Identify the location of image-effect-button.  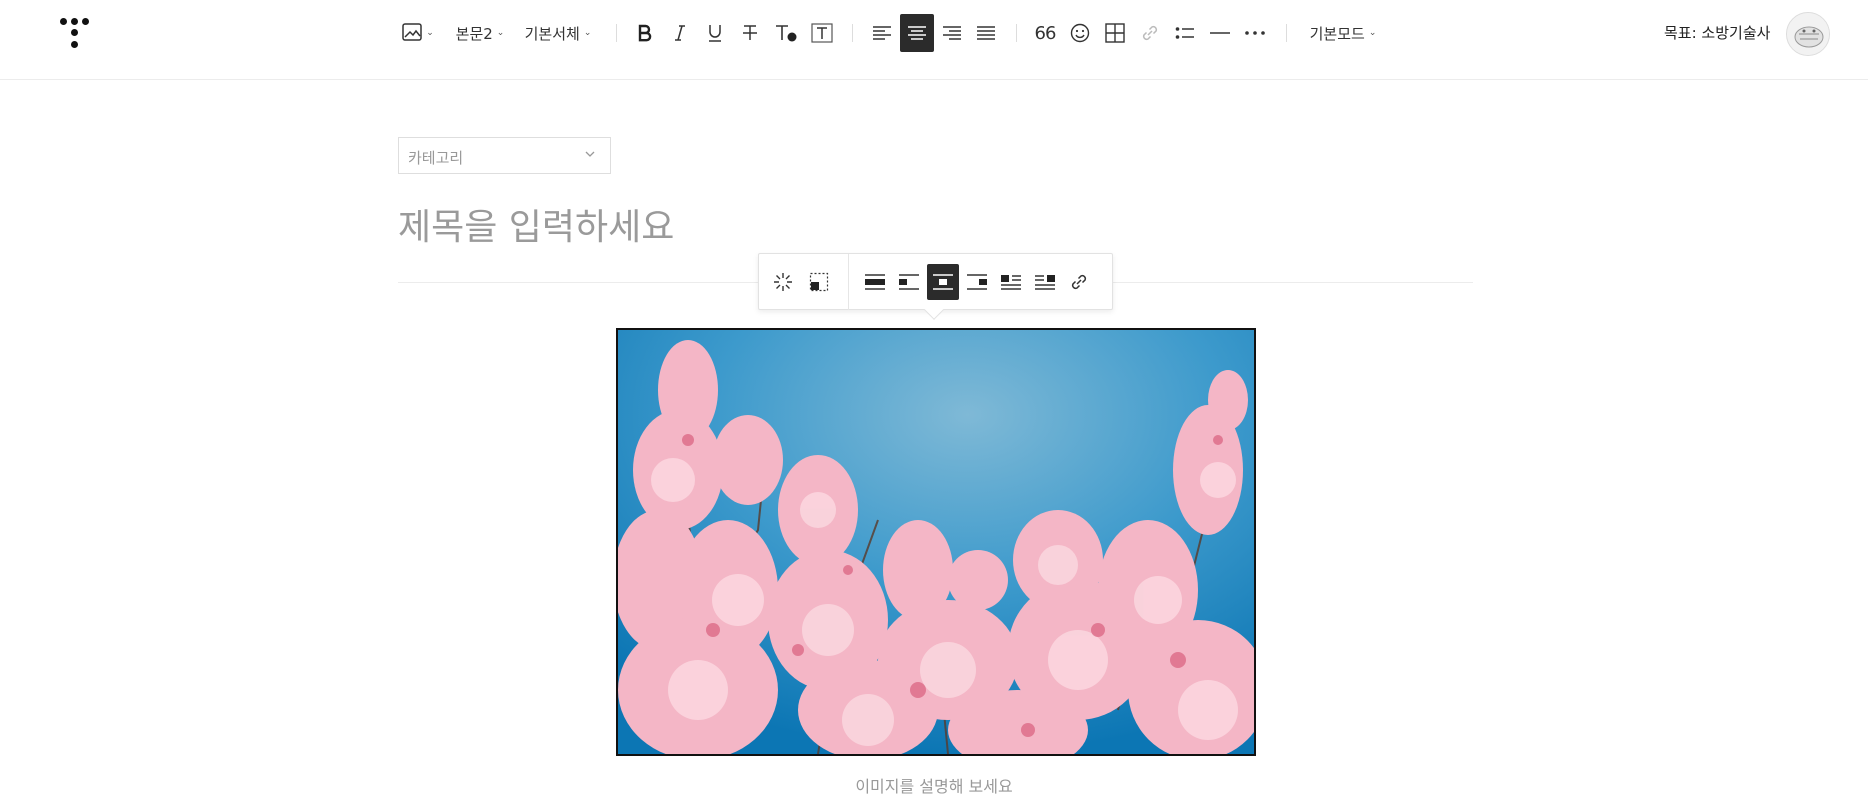
(783, 282).